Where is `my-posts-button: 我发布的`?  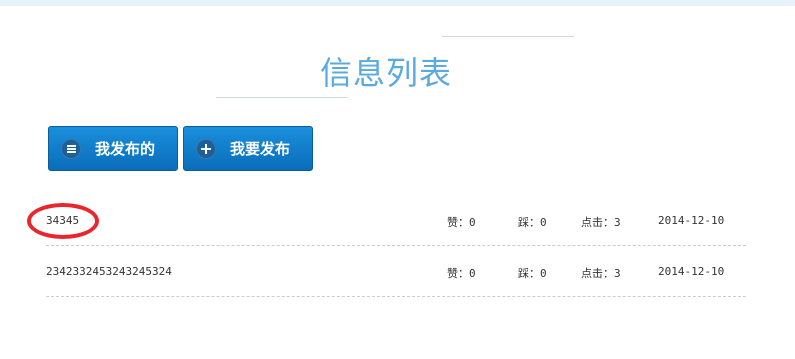
my-posts-button: 我发布的 is located at coordinates (113, 148).